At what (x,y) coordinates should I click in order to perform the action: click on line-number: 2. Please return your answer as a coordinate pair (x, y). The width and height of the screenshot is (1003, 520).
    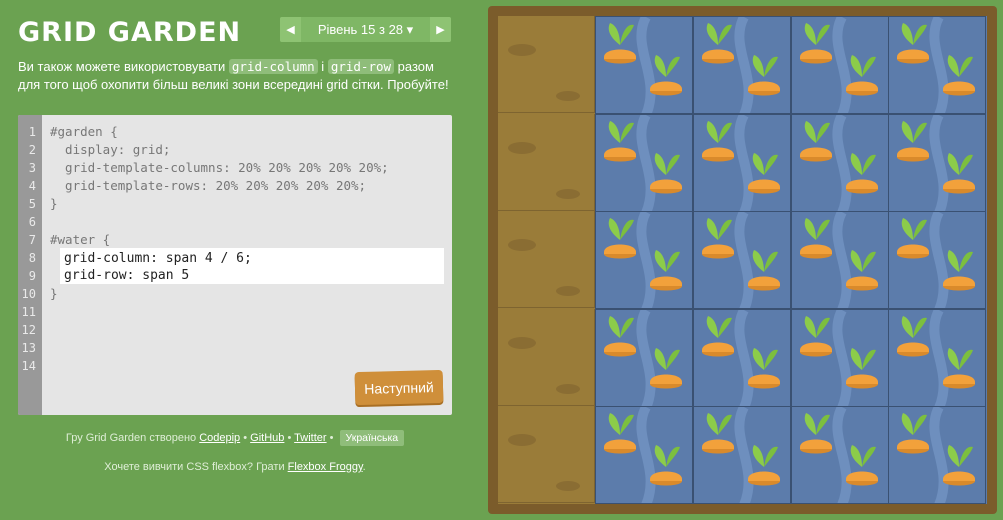
    Looking at the image, I should click on (32, 150).